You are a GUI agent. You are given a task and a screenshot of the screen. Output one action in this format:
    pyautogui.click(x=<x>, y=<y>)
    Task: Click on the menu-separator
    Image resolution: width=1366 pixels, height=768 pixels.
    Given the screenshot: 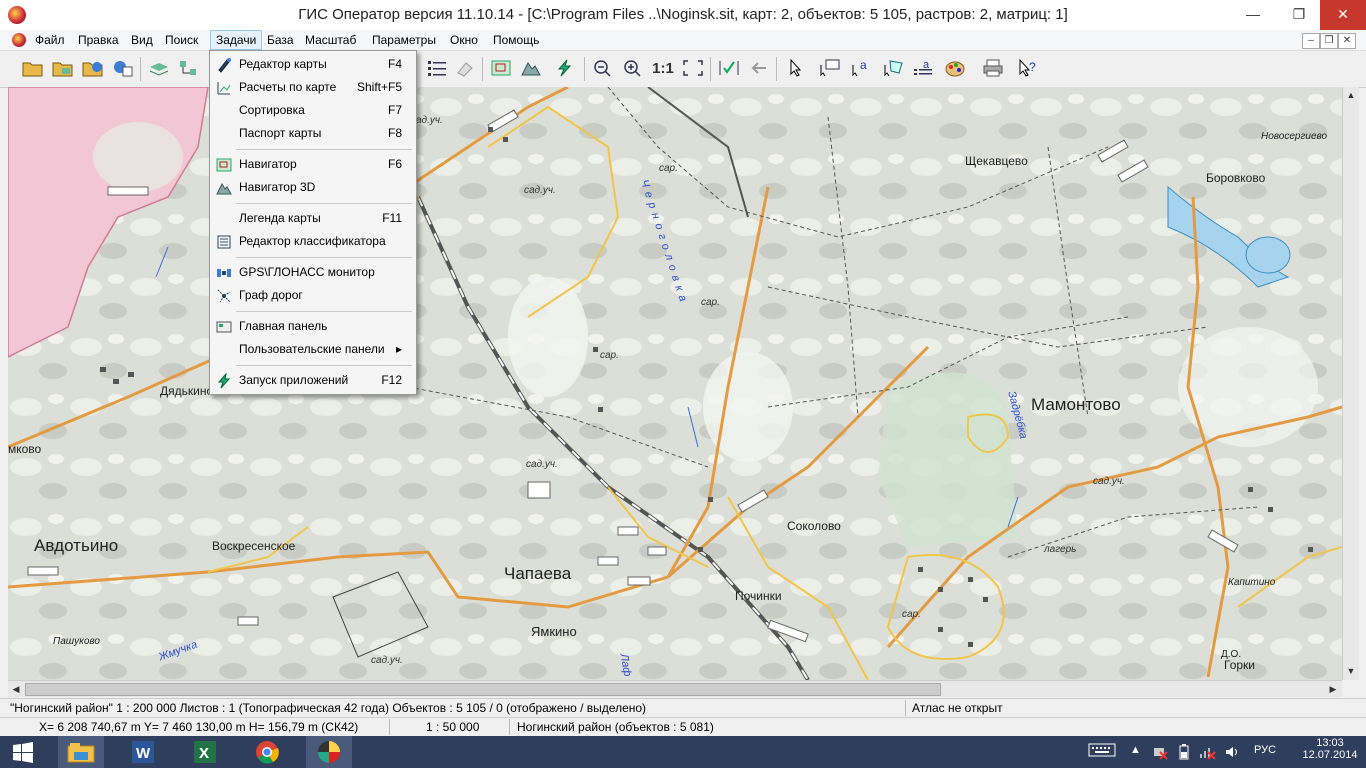 What is the action you would take?
    pyautogui.click(x=324, y=311)
    